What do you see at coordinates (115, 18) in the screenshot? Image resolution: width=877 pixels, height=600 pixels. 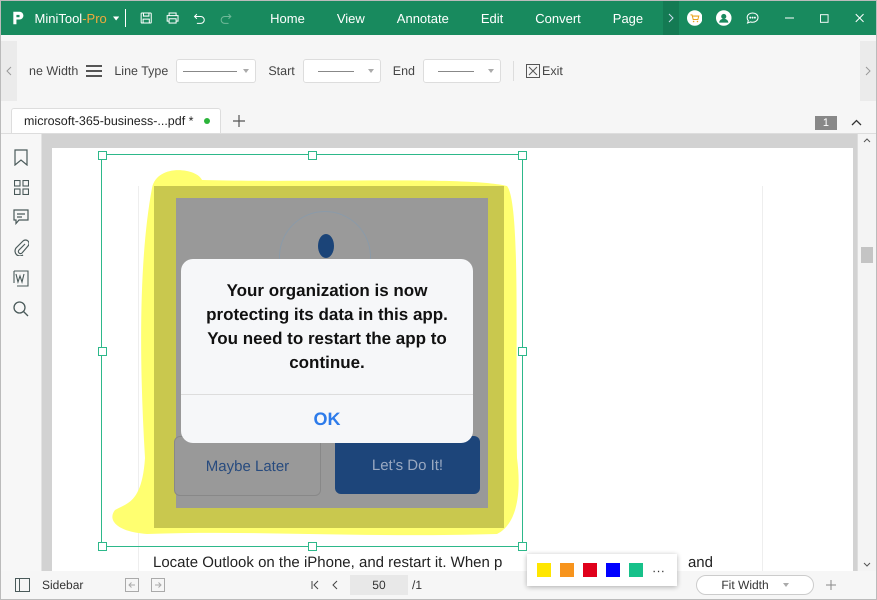 I see `caret-icon` at bounding box center [115, 18].